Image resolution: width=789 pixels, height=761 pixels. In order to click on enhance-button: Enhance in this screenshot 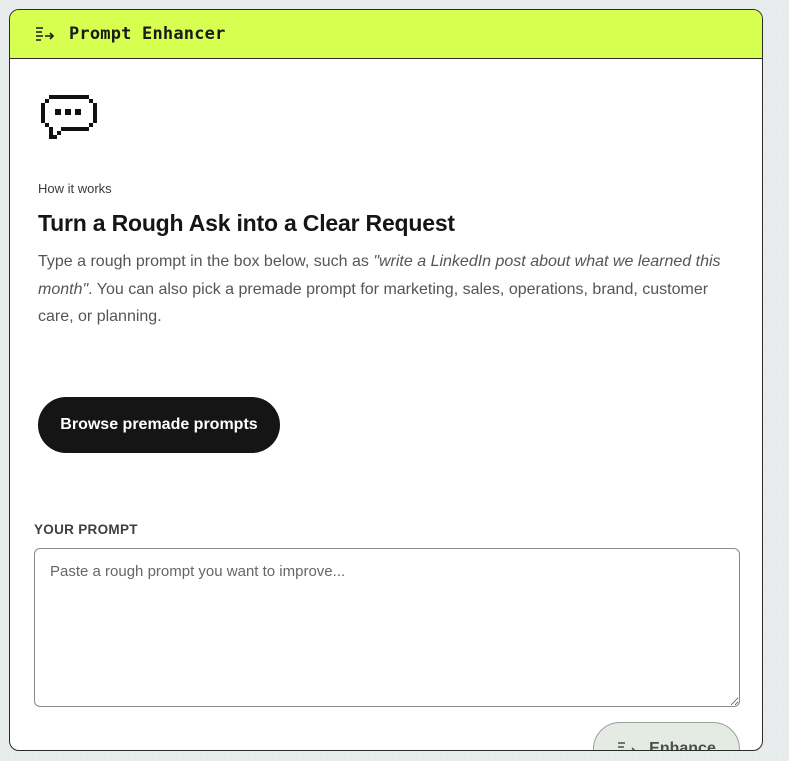, I will do `click(666, 736)`.